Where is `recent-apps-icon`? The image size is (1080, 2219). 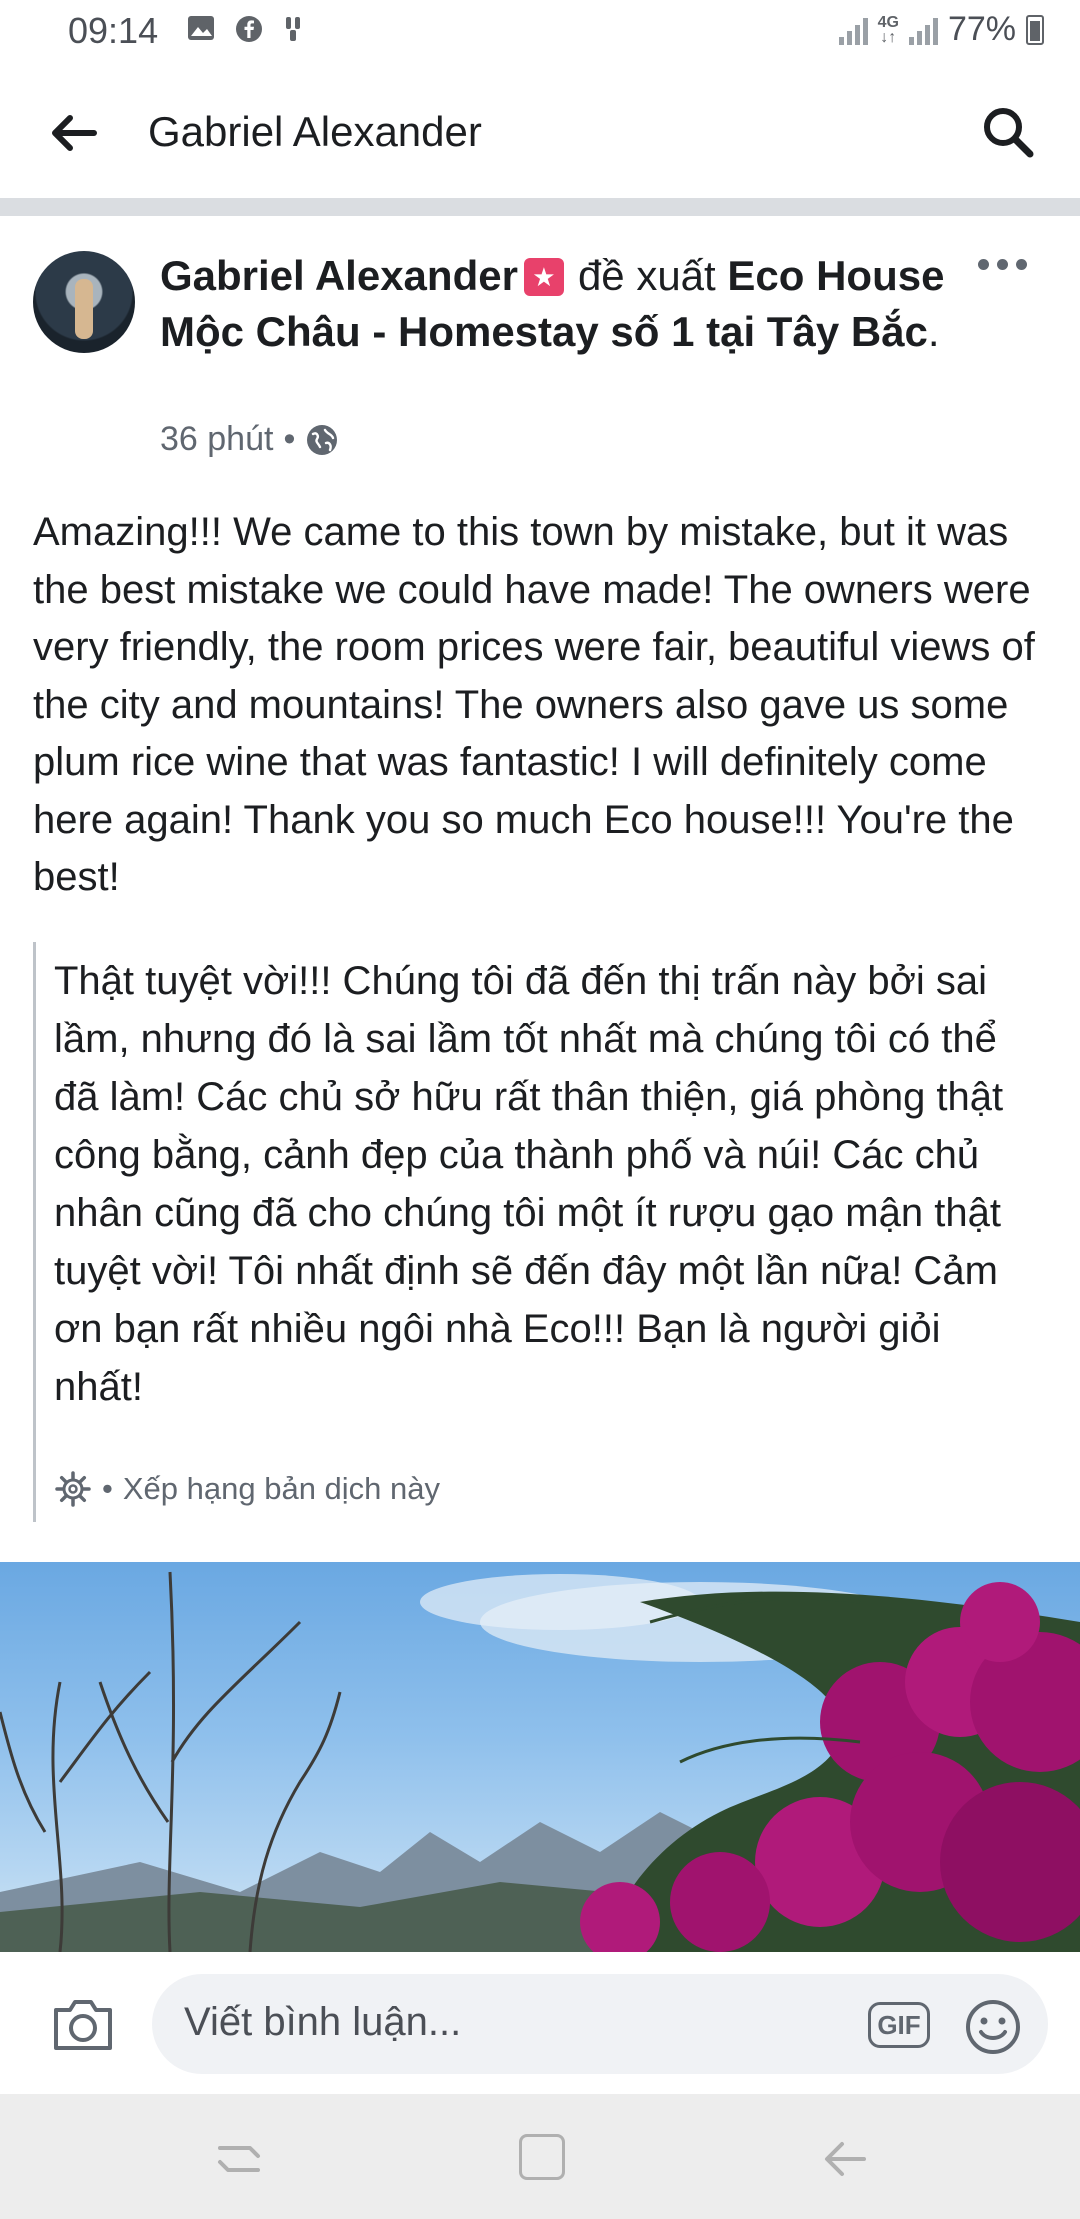 recent-apps-icon is located at coordinates (239, 2159).